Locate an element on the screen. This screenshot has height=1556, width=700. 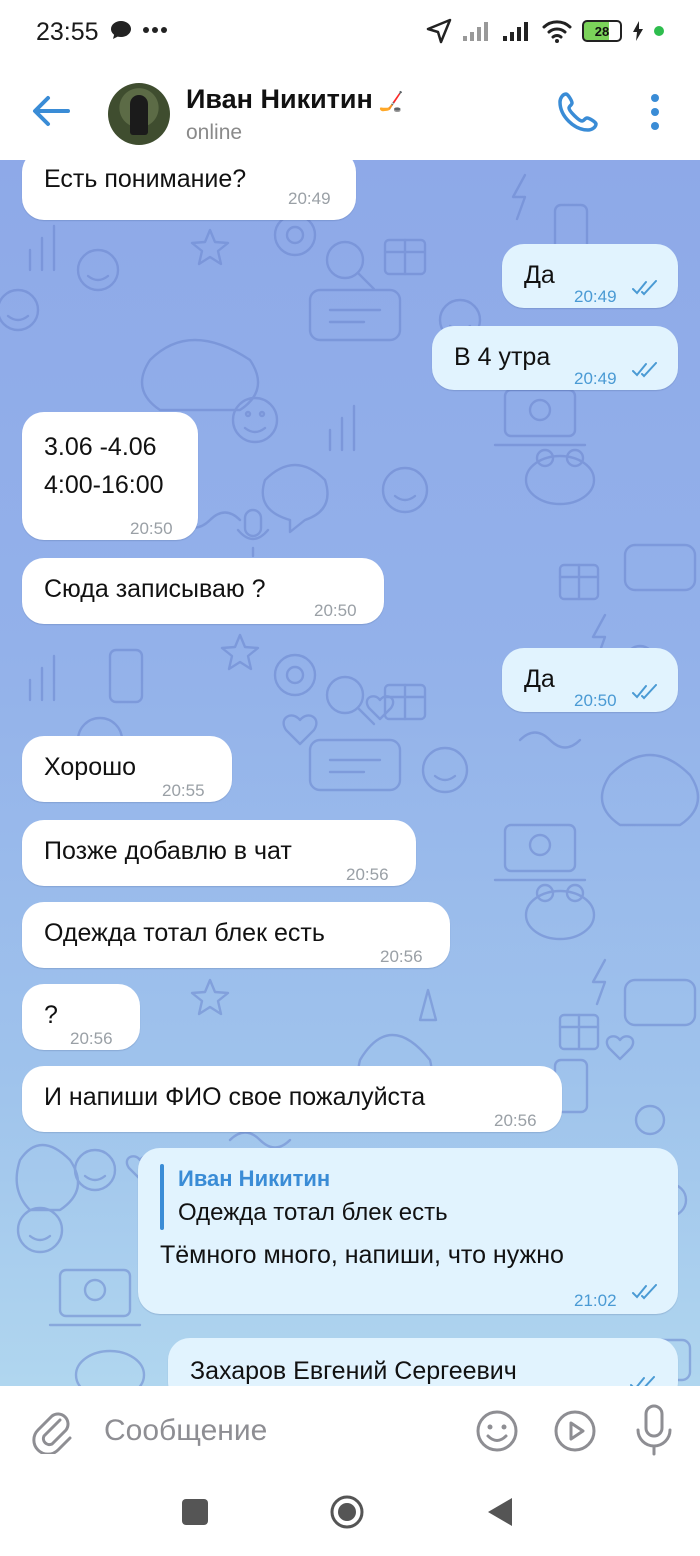
battery-icon: 28 is located at coordinates (602, 31).